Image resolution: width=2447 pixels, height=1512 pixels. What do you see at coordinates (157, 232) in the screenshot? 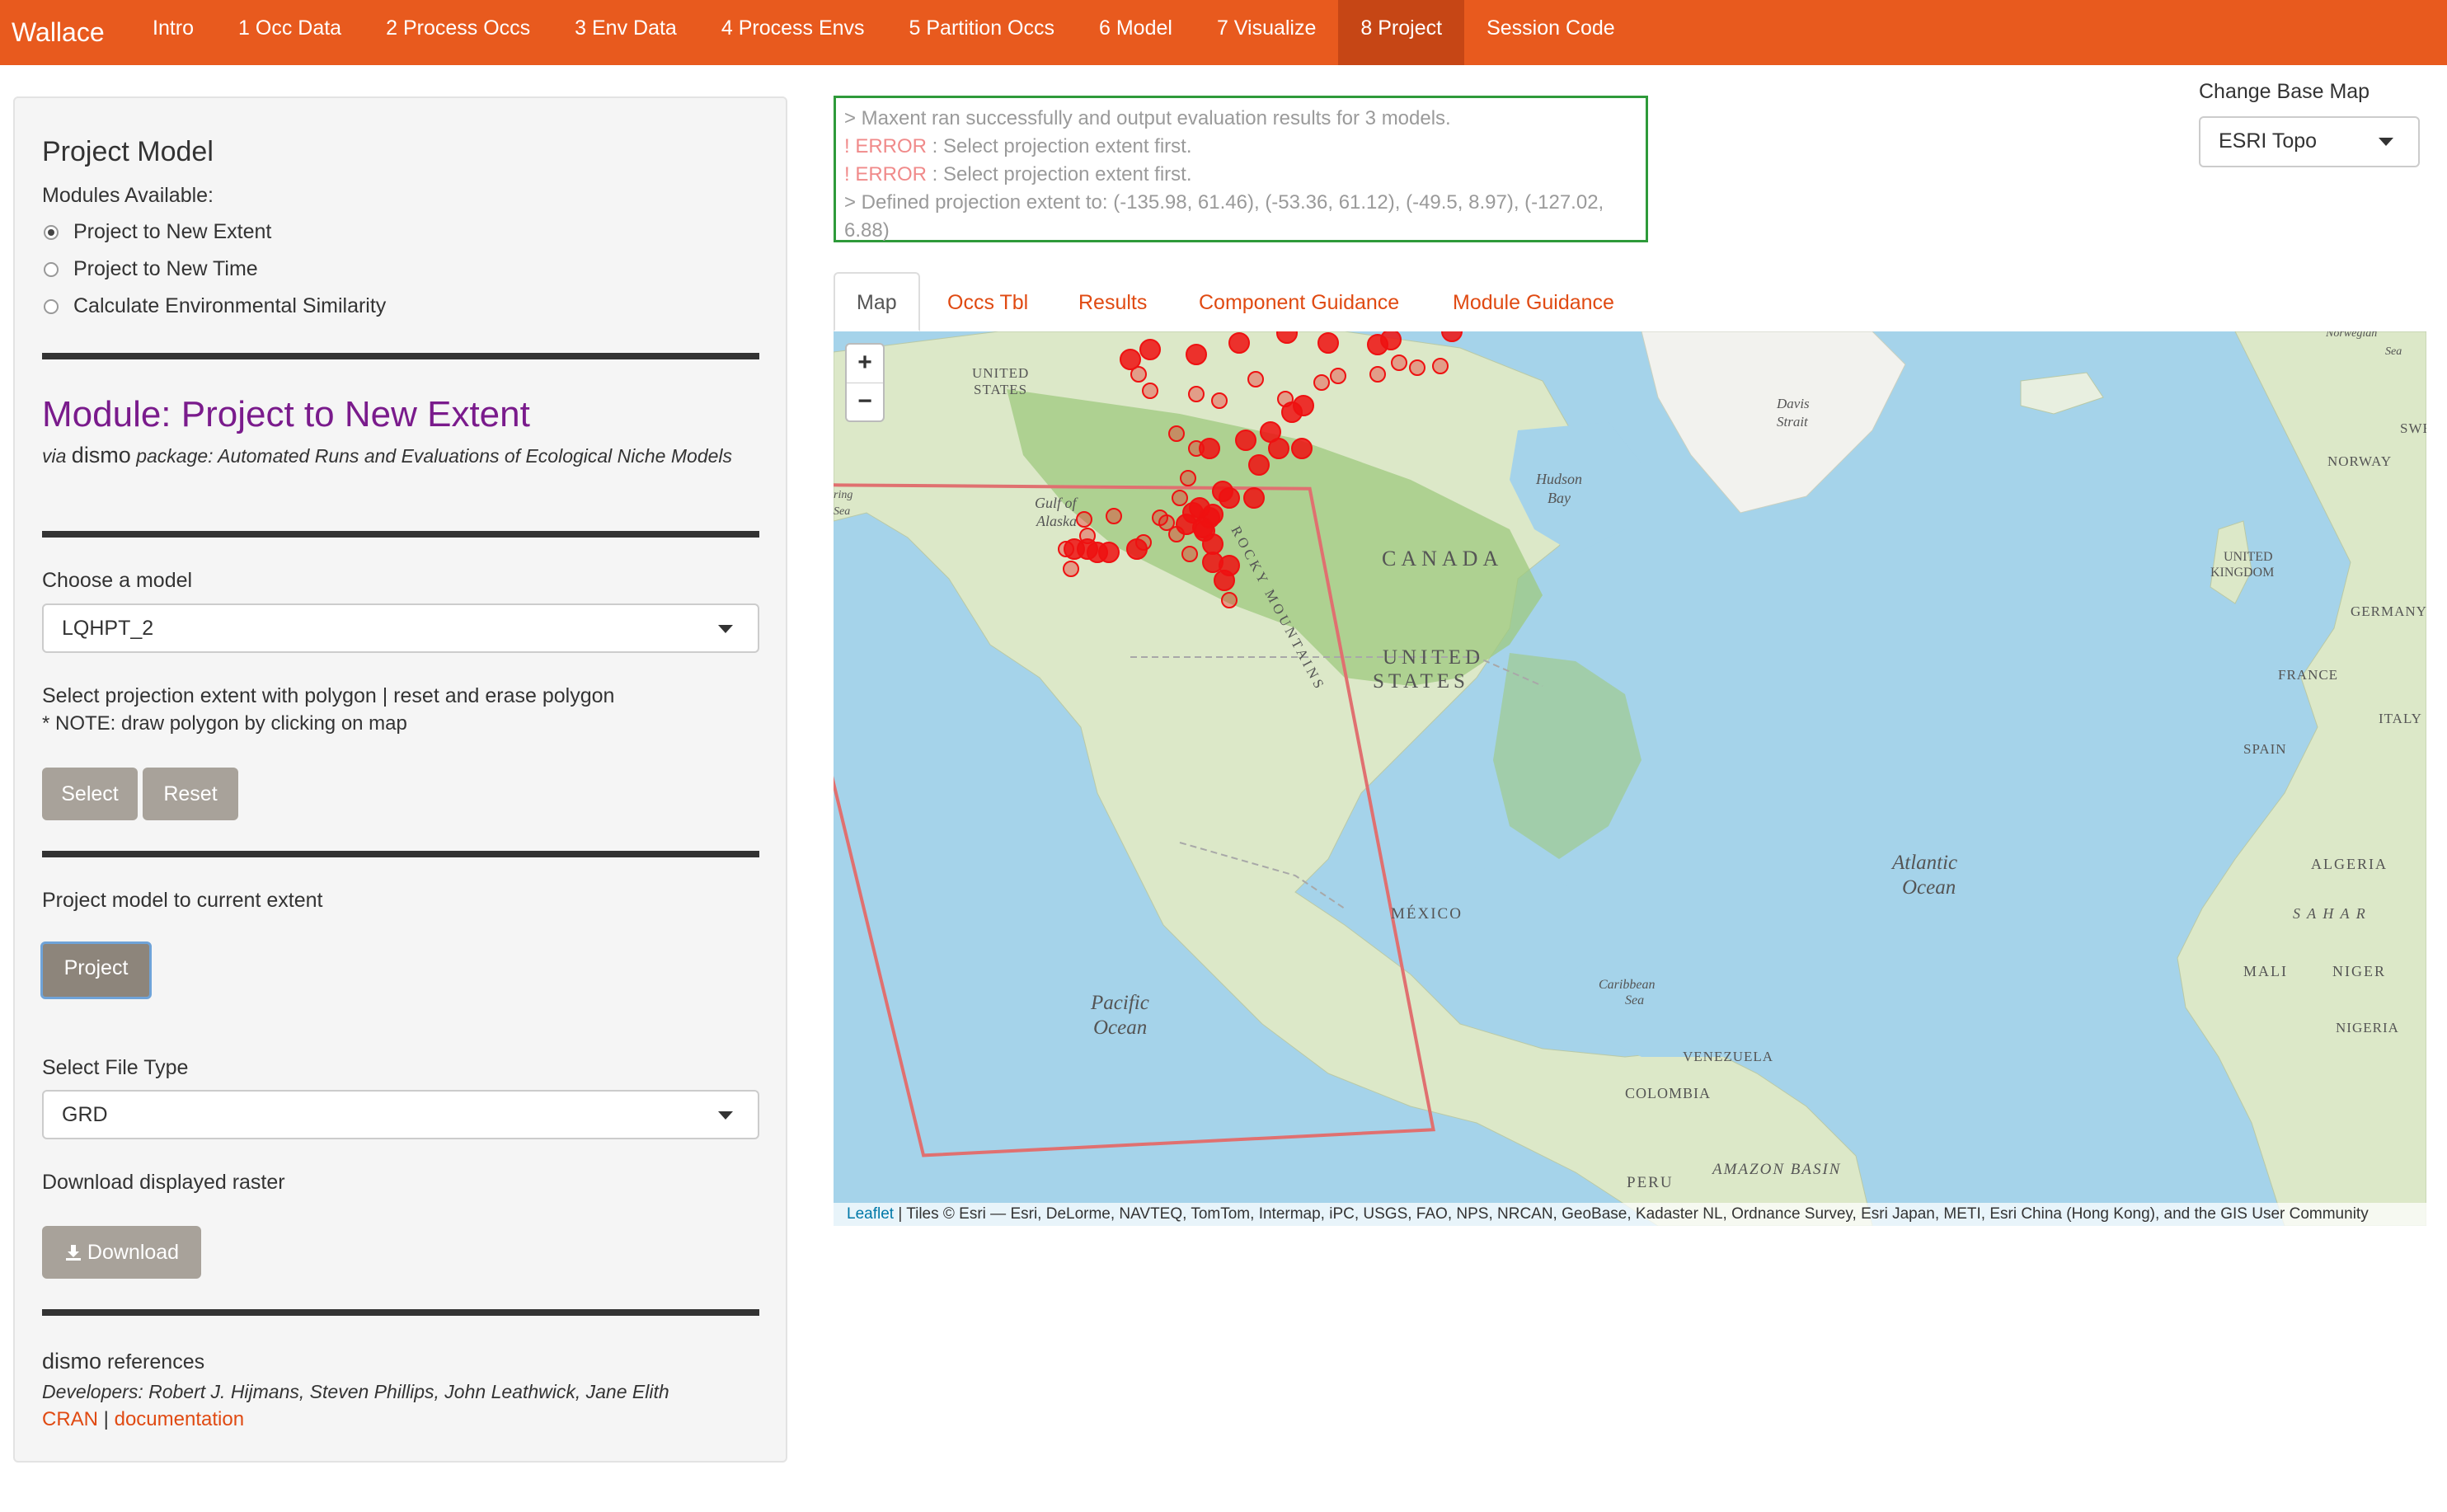
I see `radio-project-new-extent: Project to New Extent` at bounding box center [157, 232].